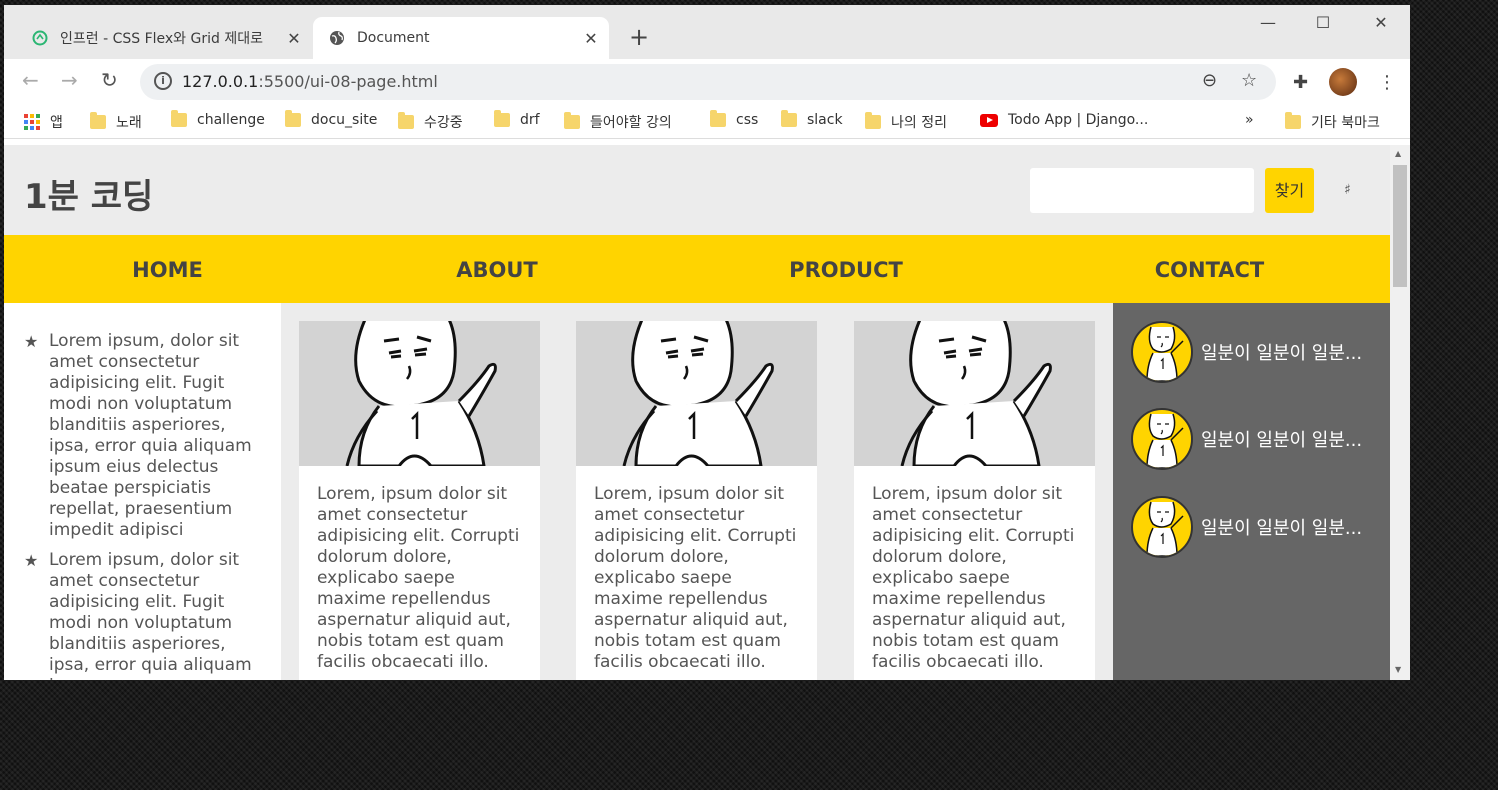 The image size is (1498, 790). Describe the element at coordinates (461, 38) in the screenshot. I see `tab-document: Document ✕` at that location.